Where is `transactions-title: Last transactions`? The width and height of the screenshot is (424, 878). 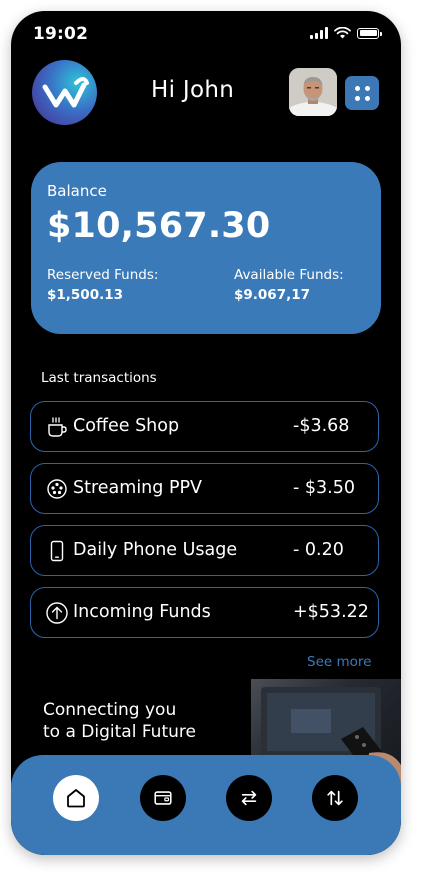 transactions-title: Last transactions is located at coordinates (99, 378).